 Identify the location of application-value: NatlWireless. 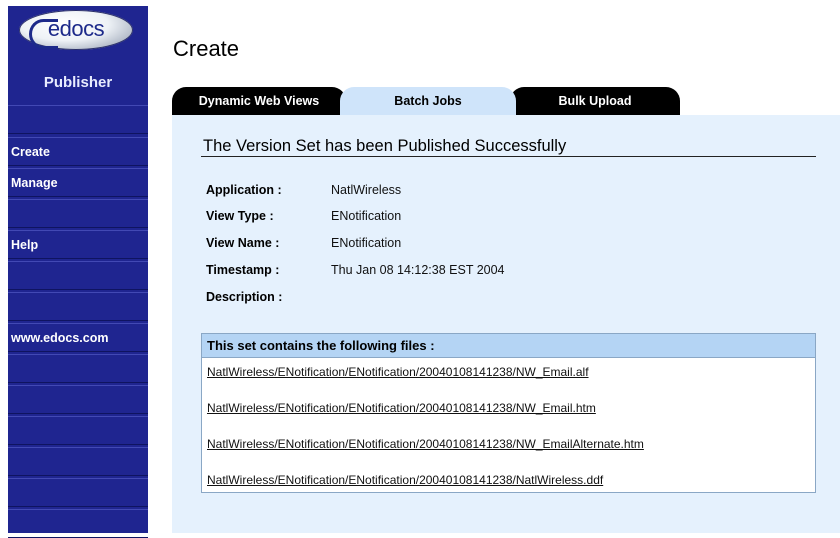
(366, 190).